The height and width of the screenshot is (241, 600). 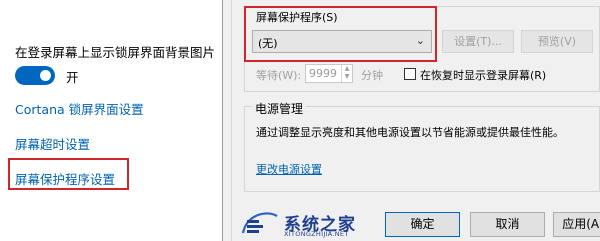 What do you see at coordinates (323, 73) in the screenshot?
I see `wait-minutes-value: 9999` at bounding box center [323, 73].